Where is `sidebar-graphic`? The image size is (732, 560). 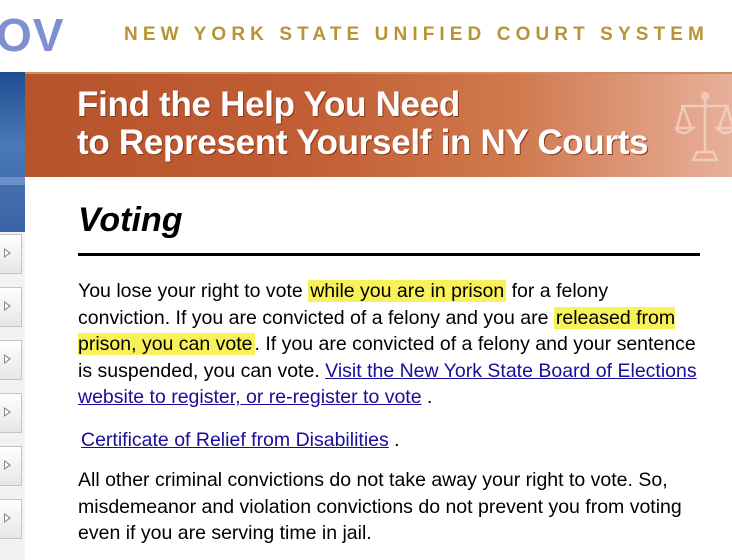
sidebar-graphic is located at coordinates (12, 152).